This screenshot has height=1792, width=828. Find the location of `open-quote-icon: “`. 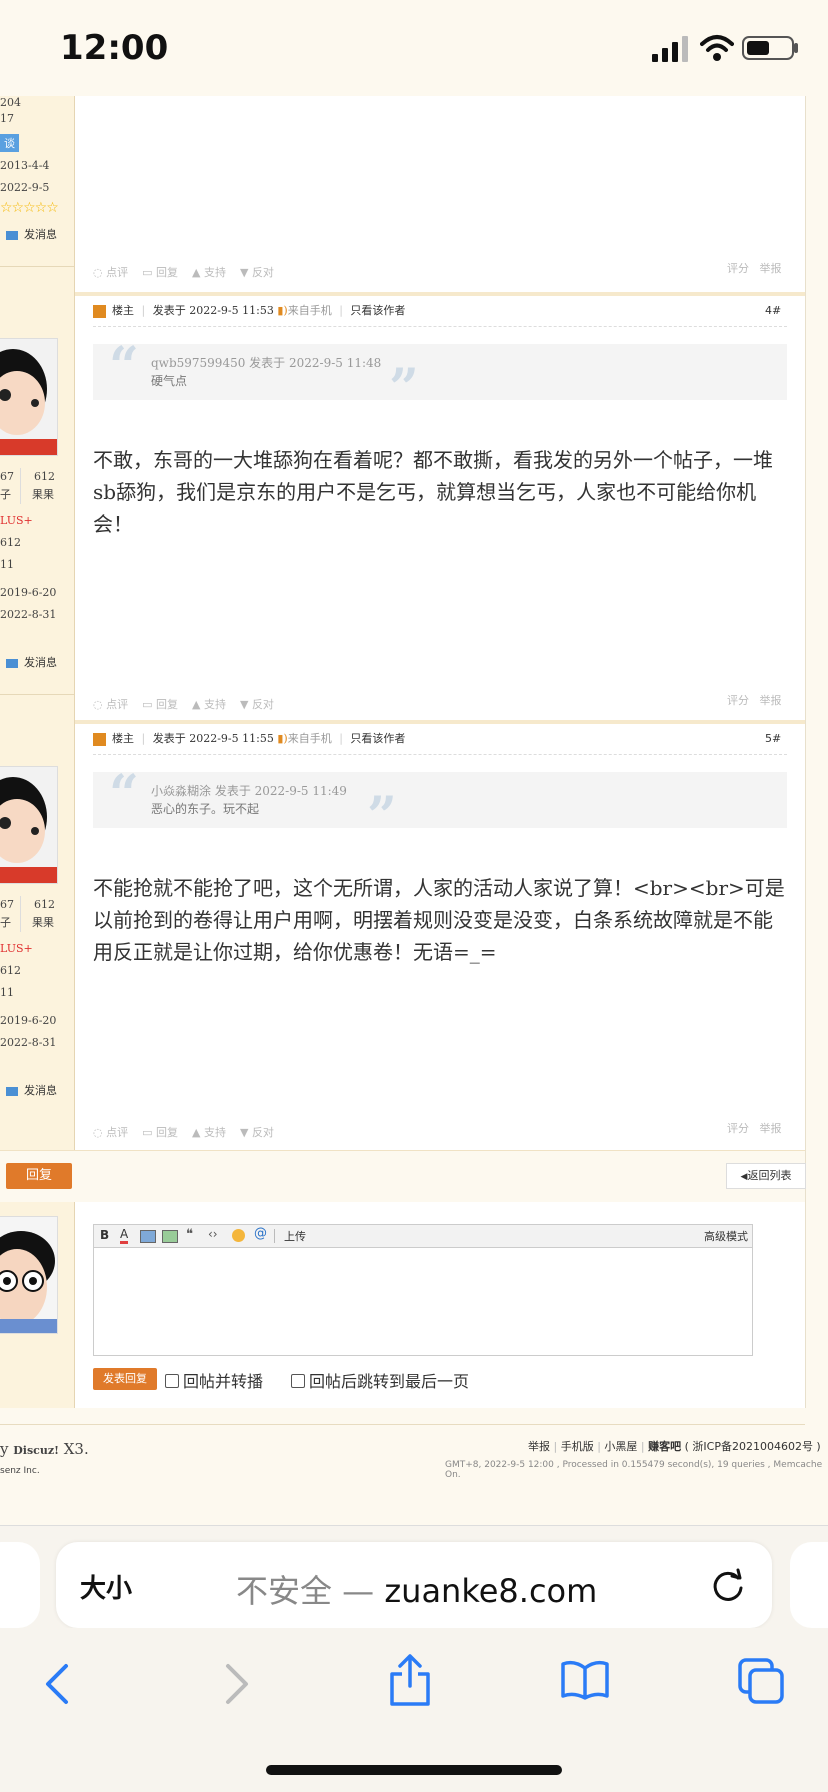

open-quote-icon: “ is located at coordinates (124, 366).